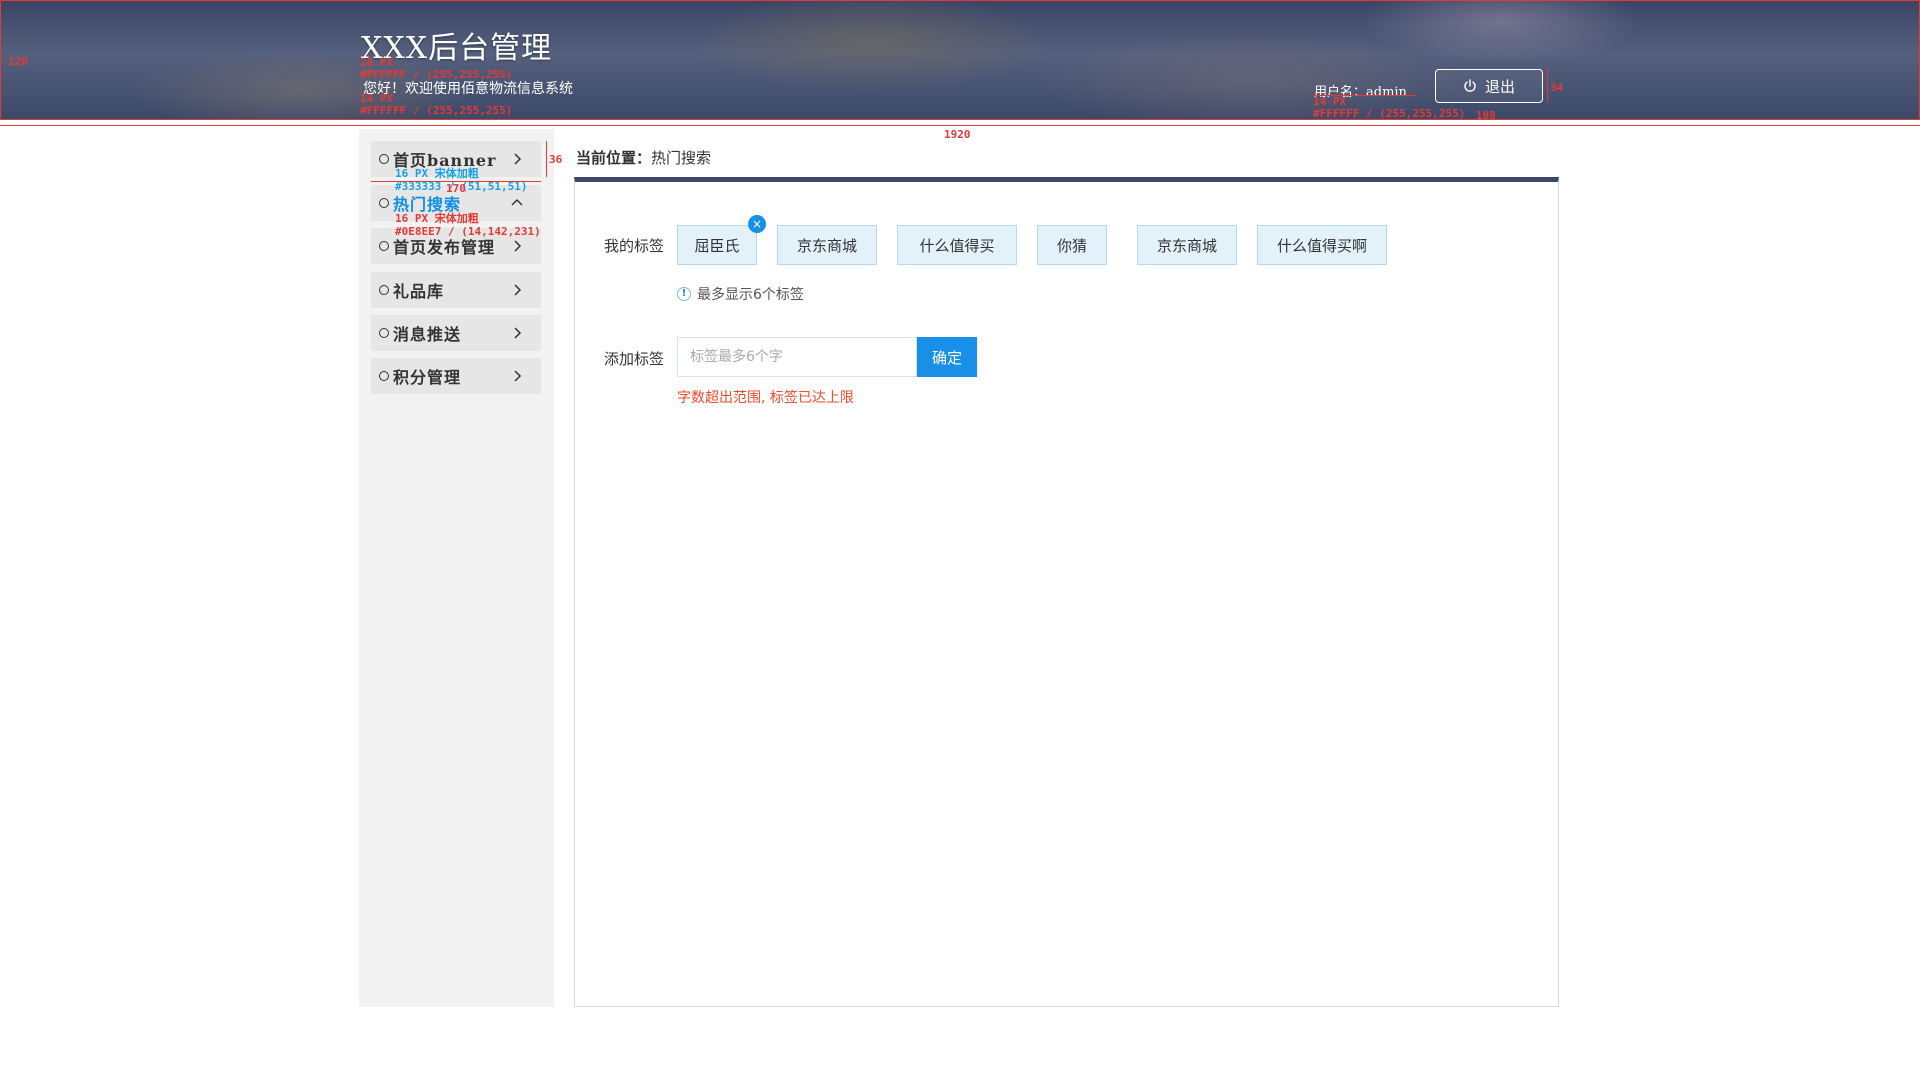 The height and width of the screenshot is (1080, 1920). What do you see at coordinates (18, 61) in the screenshot?
I see `annotation-header-height: 120` at bounding box center [18, 61].